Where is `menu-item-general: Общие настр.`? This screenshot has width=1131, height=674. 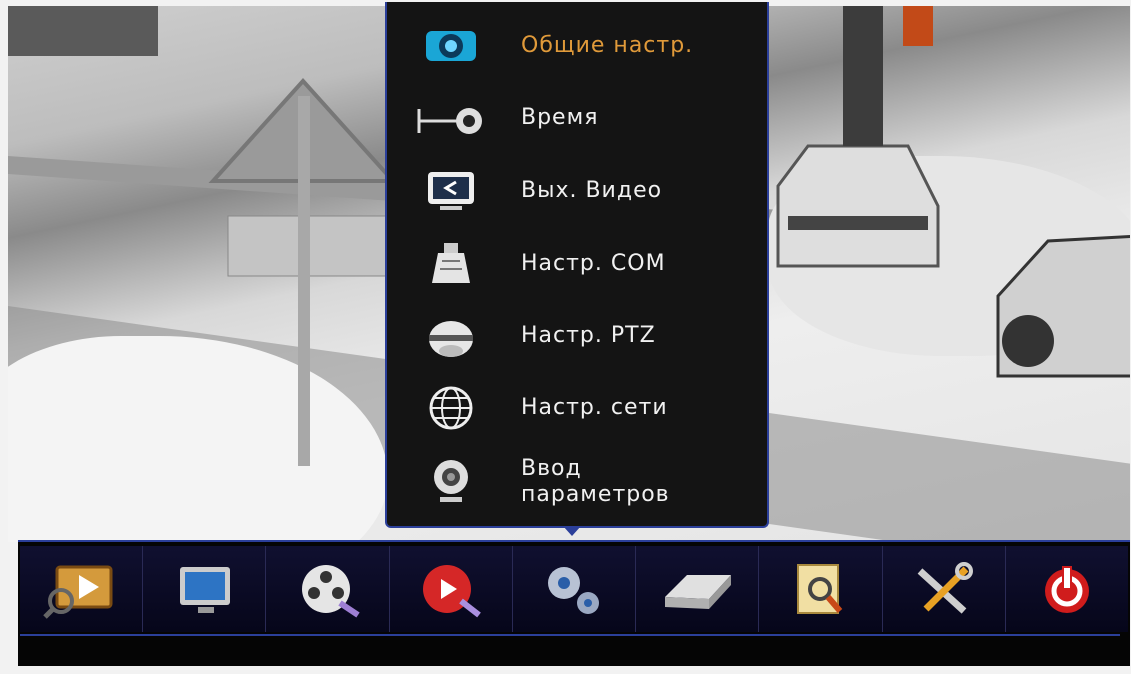 menu-item-general: Общие настр. is located at coordinates (585, 46).